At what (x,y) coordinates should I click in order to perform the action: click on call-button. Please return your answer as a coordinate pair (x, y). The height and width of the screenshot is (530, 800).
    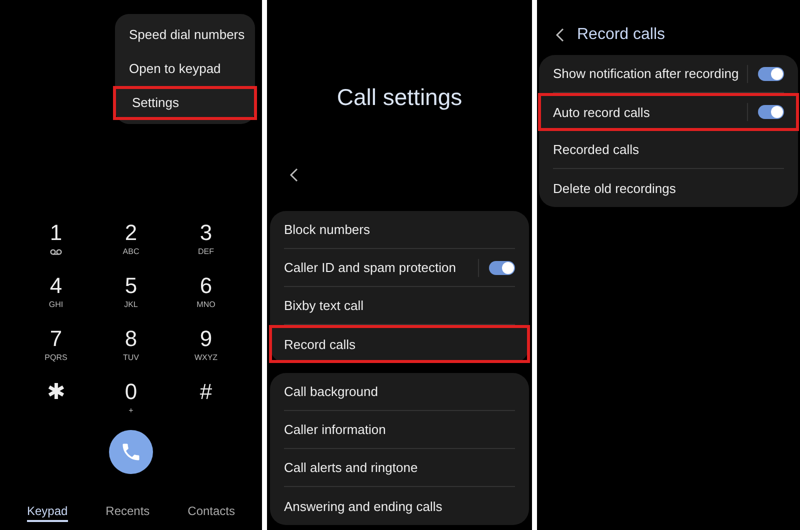
    Looking at the image, I should click on (131, 452).